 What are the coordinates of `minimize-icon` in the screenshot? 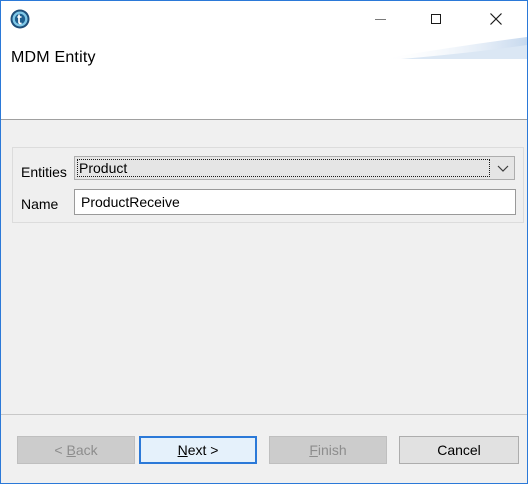 It's located at (380, 19).